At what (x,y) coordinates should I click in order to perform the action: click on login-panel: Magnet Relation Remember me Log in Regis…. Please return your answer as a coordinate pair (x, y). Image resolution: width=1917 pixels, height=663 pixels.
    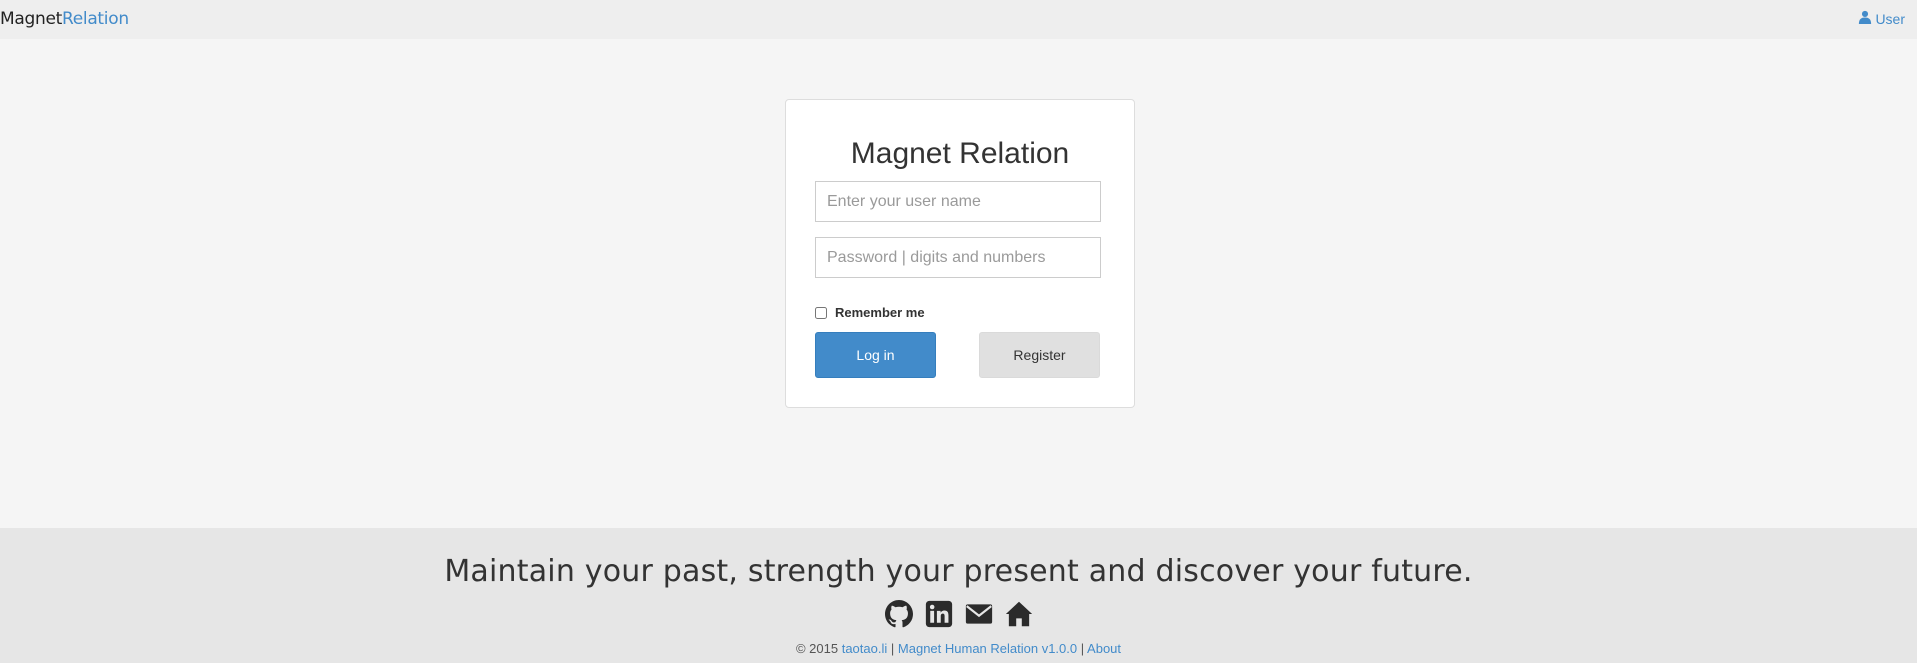
    Looking at the image, I should click on (960, 253).